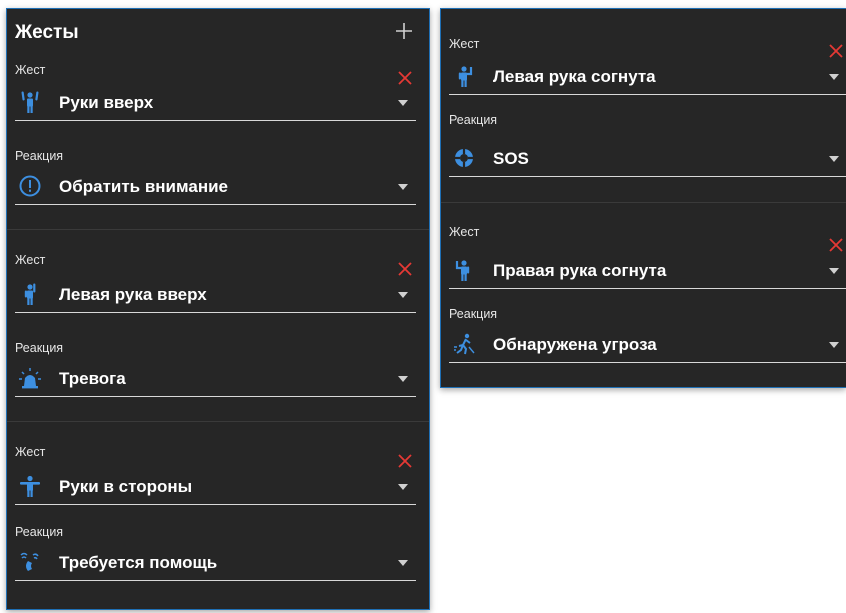 This screenshot has height=613, width=846. What do you see at coordinates (464, 344) in the screenshot?
I see `threat-detected-icon` at bounding box center [464, 344].